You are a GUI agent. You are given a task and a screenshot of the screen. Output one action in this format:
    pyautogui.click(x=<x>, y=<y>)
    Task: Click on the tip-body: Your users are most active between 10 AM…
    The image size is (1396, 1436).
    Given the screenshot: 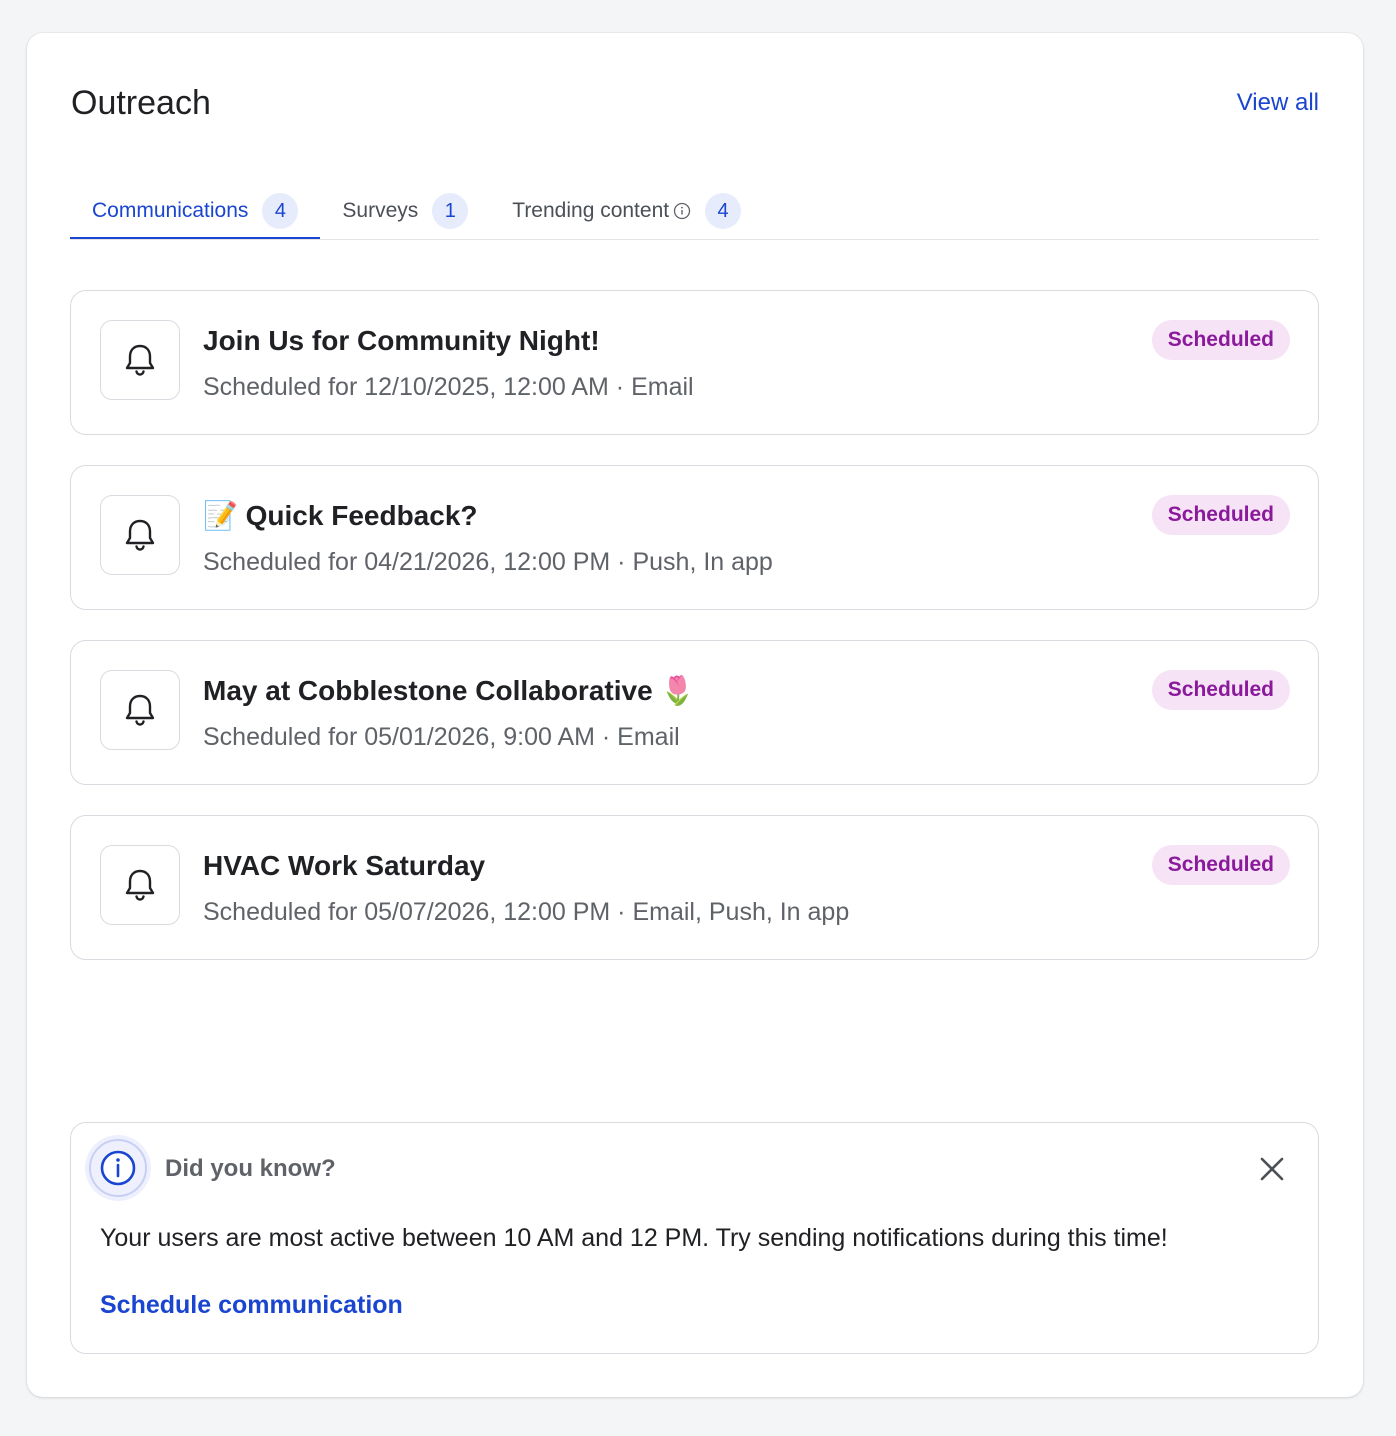 What is the action you would take?
    pyautogui.click(x=634, y=1238)
    